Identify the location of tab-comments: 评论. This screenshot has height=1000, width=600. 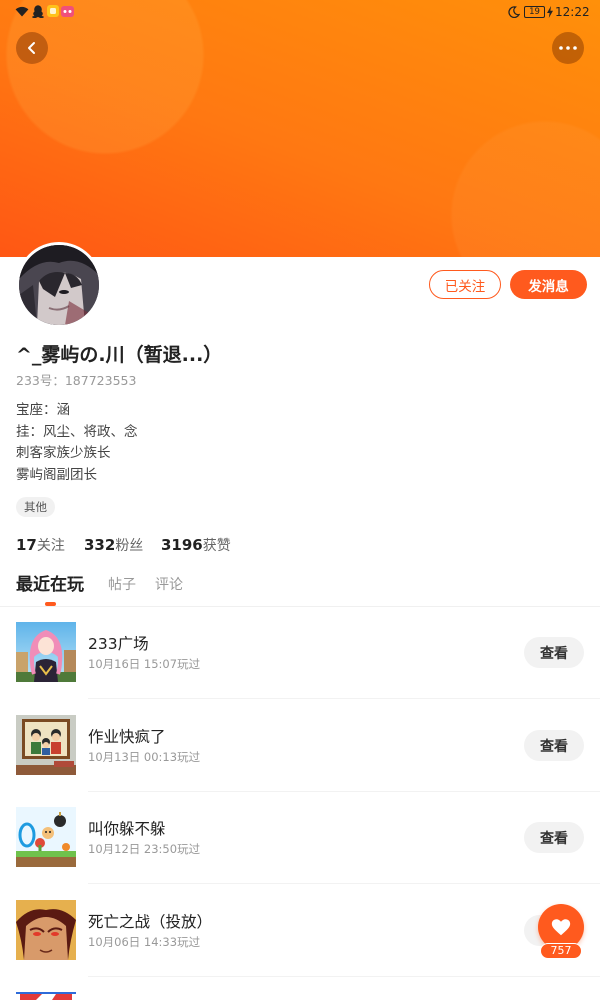
(169, 585).